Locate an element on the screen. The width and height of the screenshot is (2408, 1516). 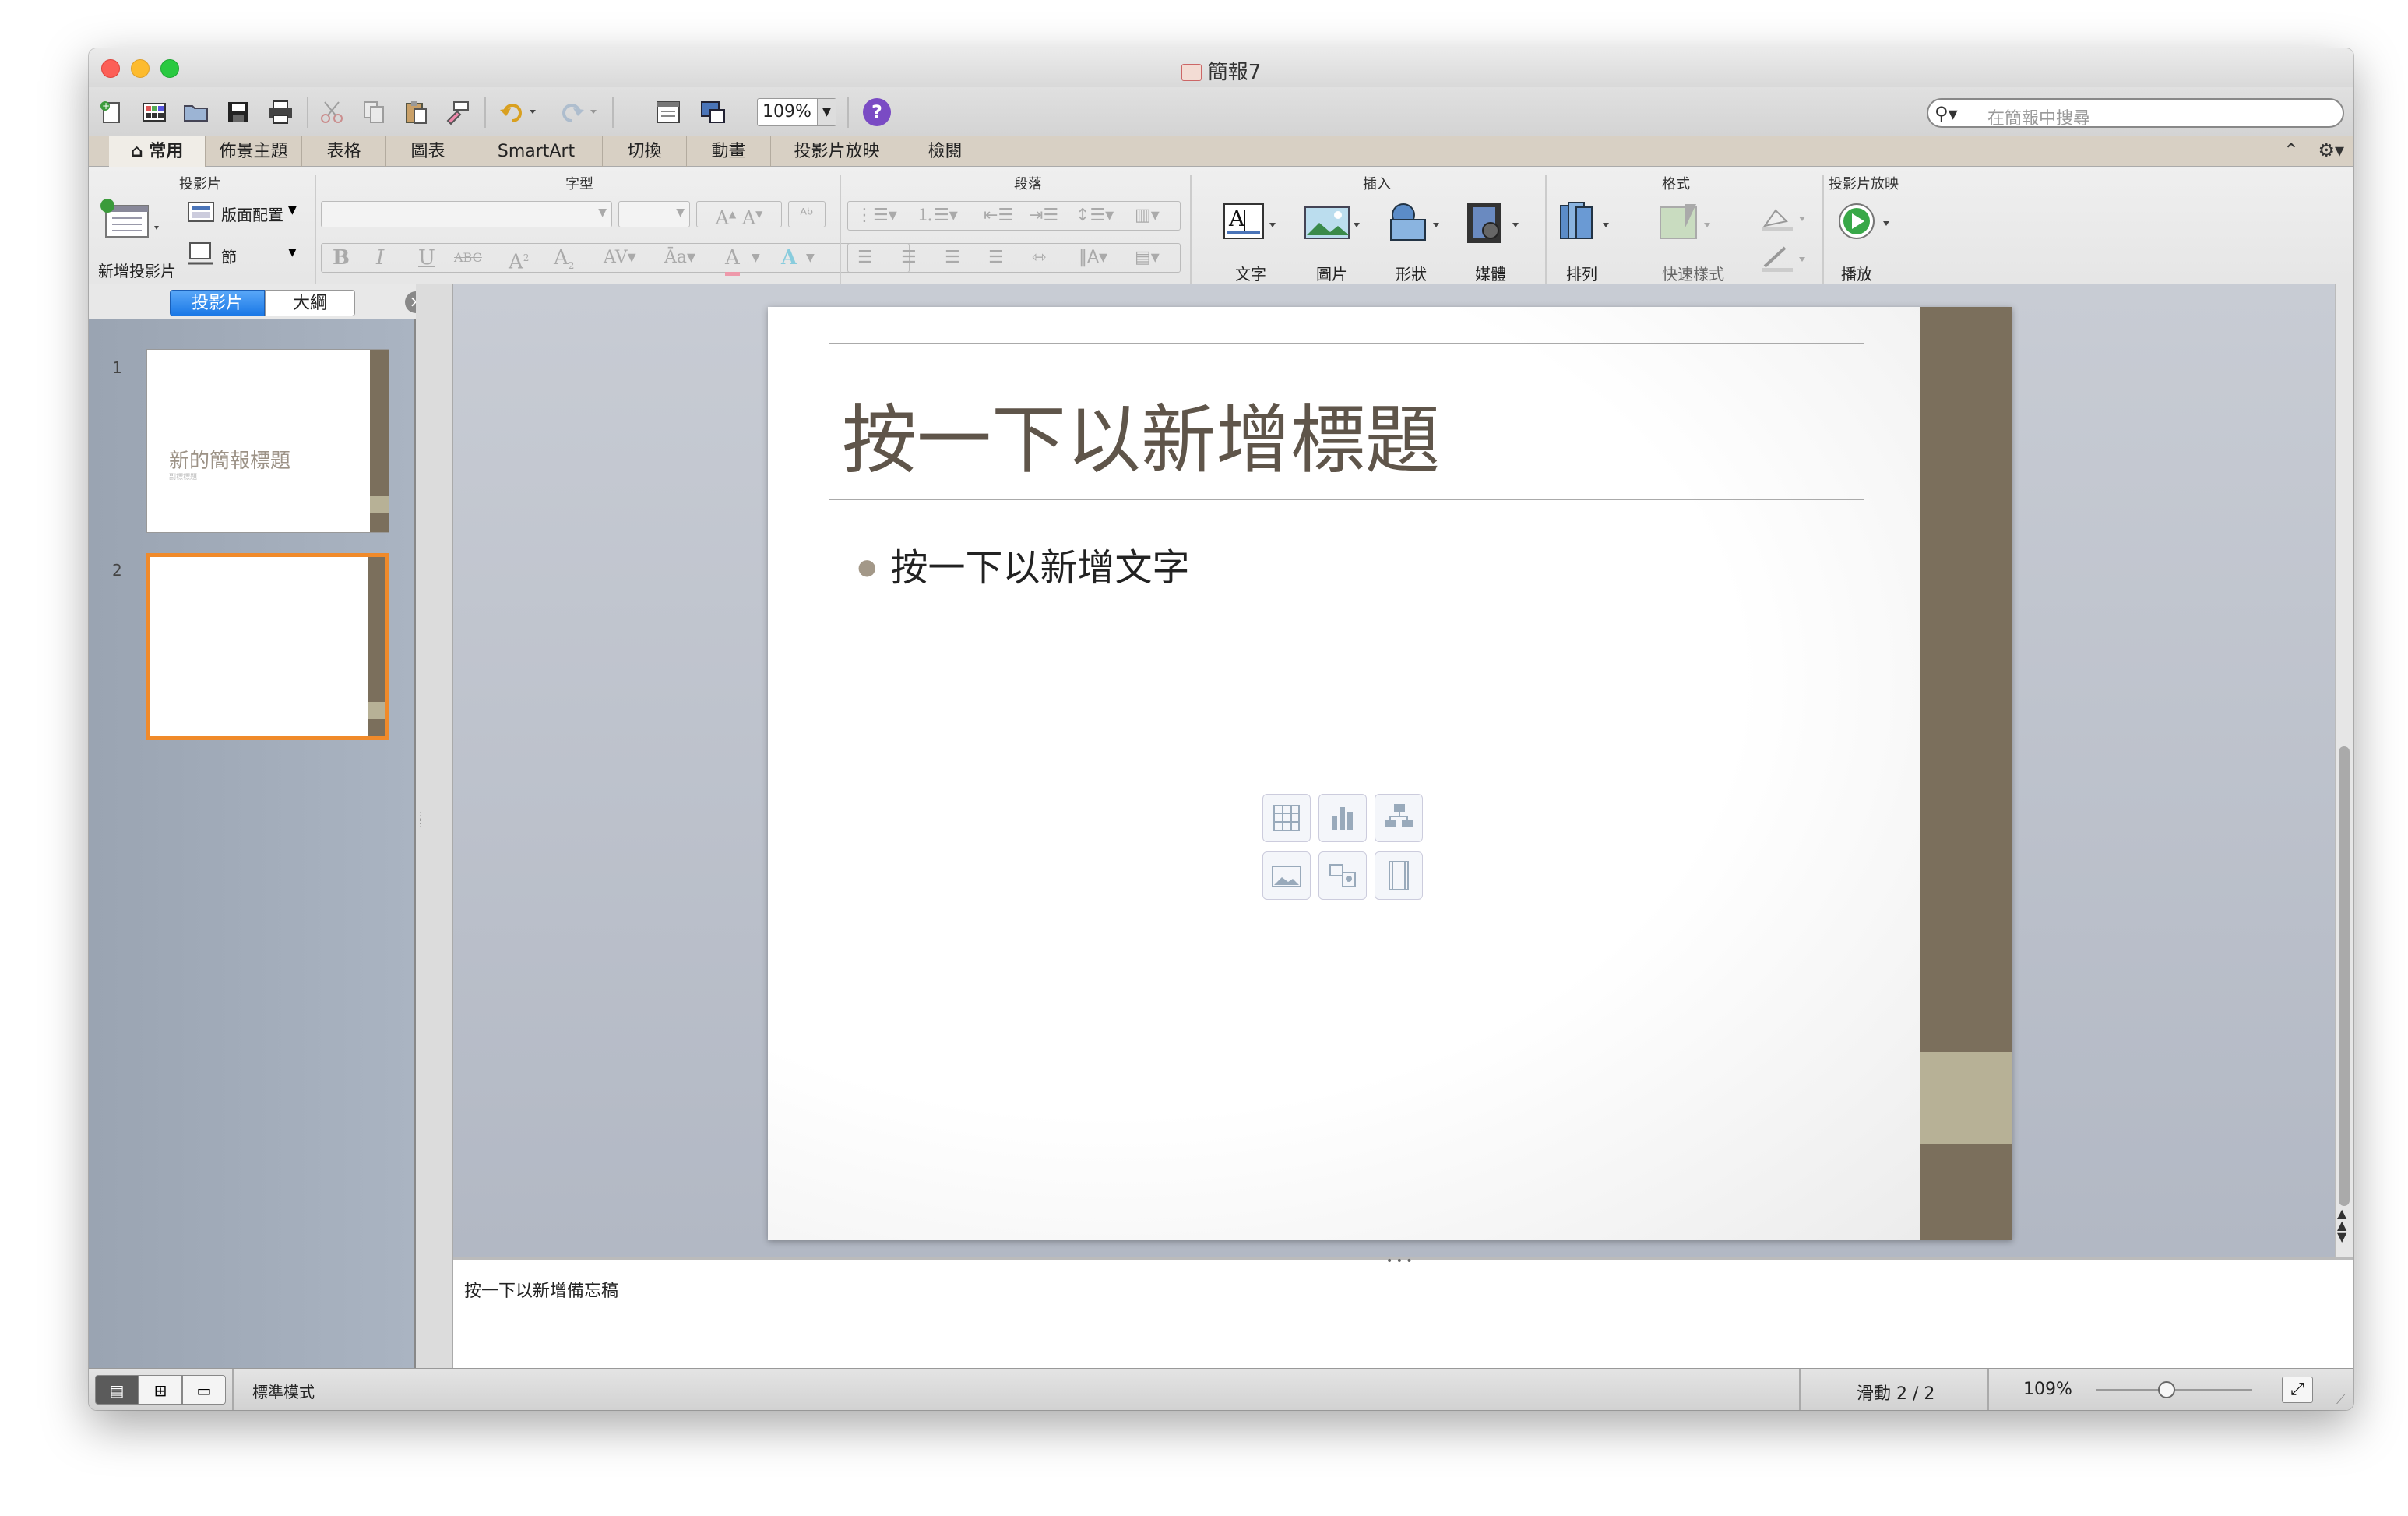
tab-slides: 投影片 is located at coordinates (217, 303).